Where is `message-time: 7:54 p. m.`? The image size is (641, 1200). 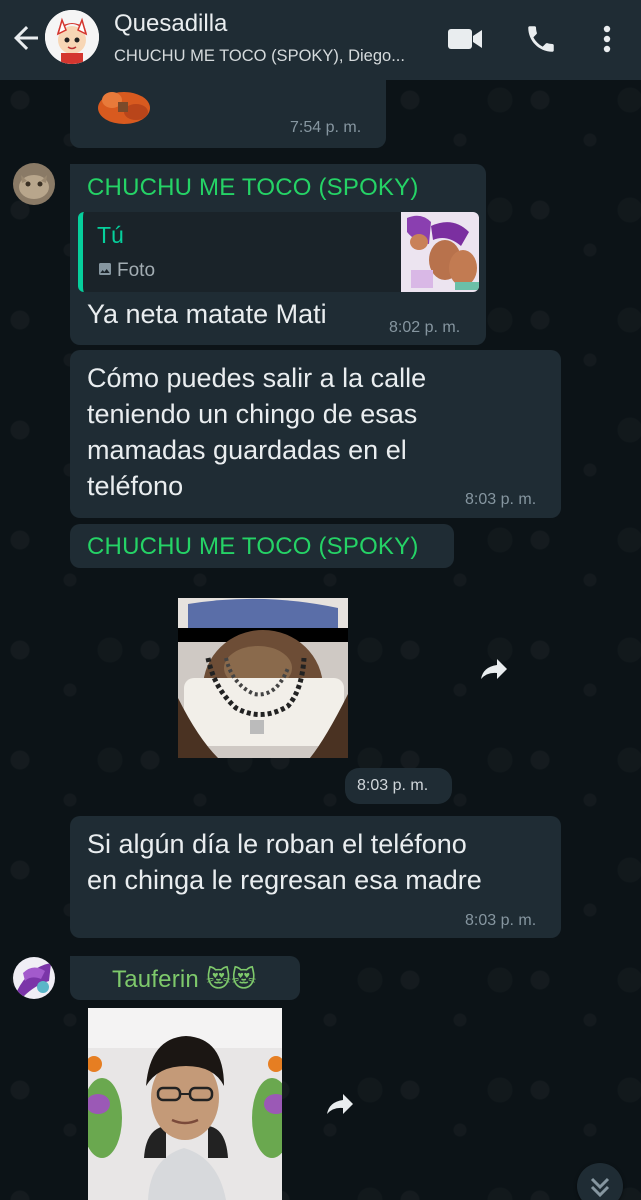
message-time: 7:54 p. m. is located at coordinates (326, 127).